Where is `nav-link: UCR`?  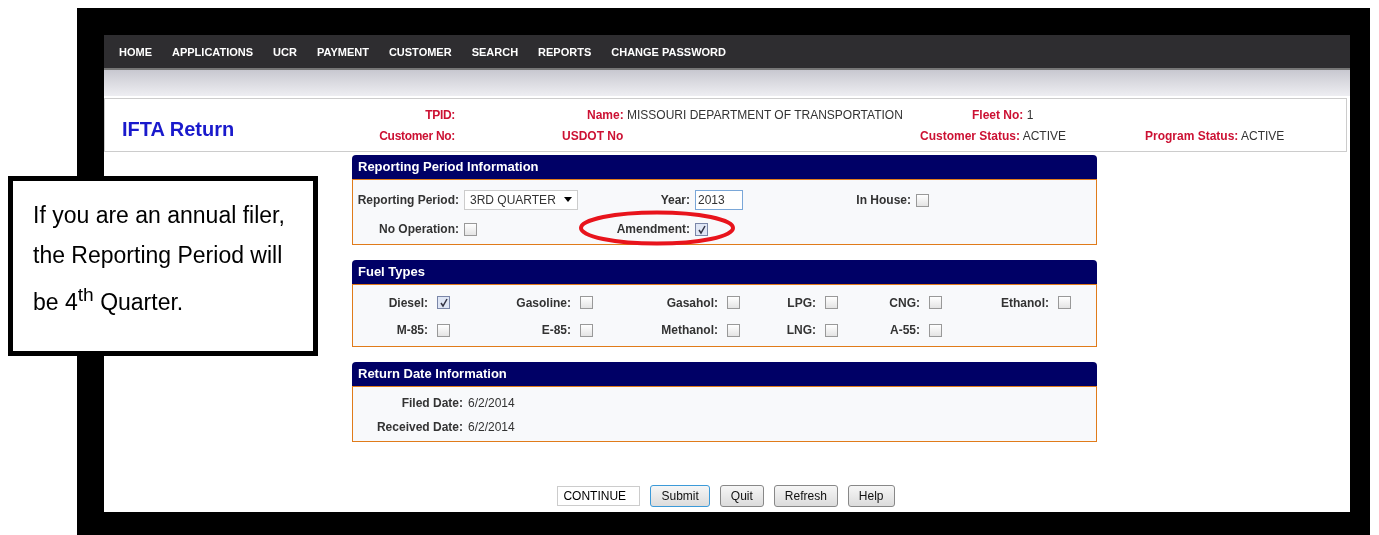 nav-link: UCR is located at coordinates (285, 51).